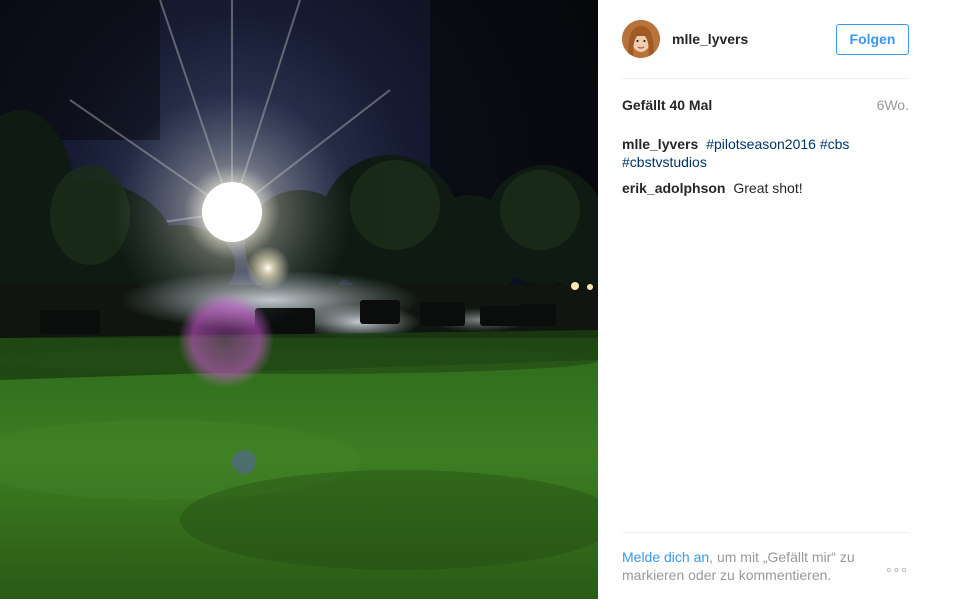  Describe the element at coordinates (667, 105) in the screenshot. I see `likes-count: Gefällt 40 Mal` at that location.